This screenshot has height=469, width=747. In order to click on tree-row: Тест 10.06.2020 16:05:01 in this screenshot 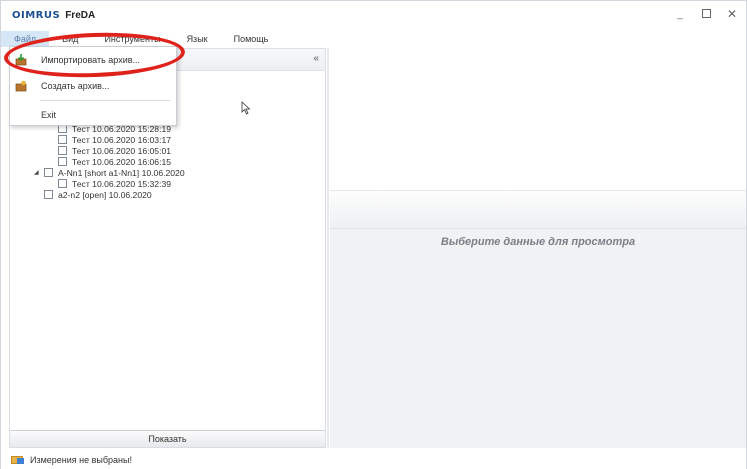, I will do `click(167, 150)`.